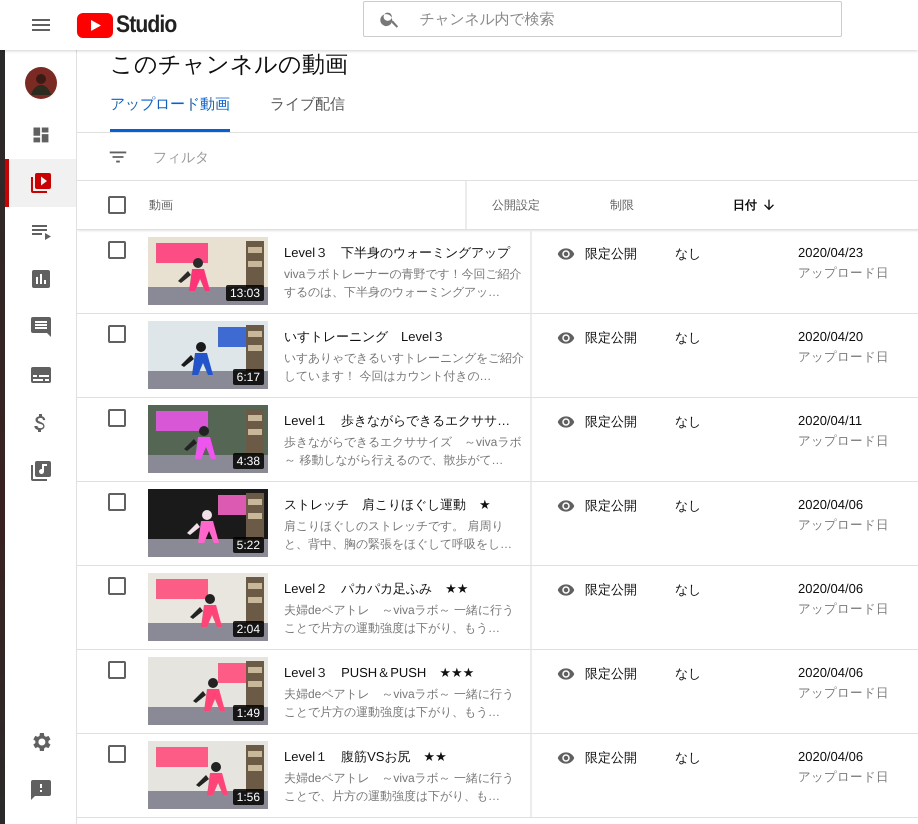  I want to click on upload-date: 2020/04/20, so click(831, 336).